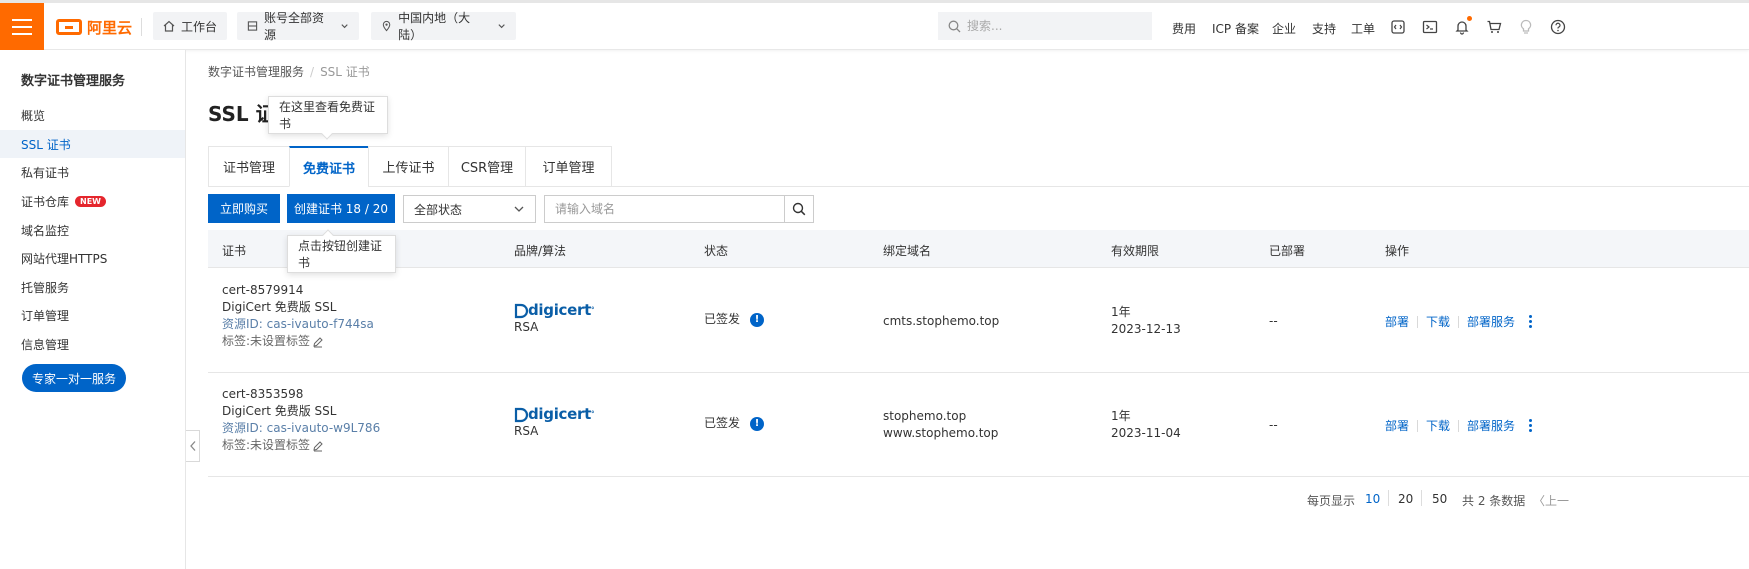 The height and width of the screenshot is (569, 1749). What do you see at coordinates (92, 287) in the screenshot?
I see `sidebar-item-managed-service: 托管服务` at bounding box center [92, 287].